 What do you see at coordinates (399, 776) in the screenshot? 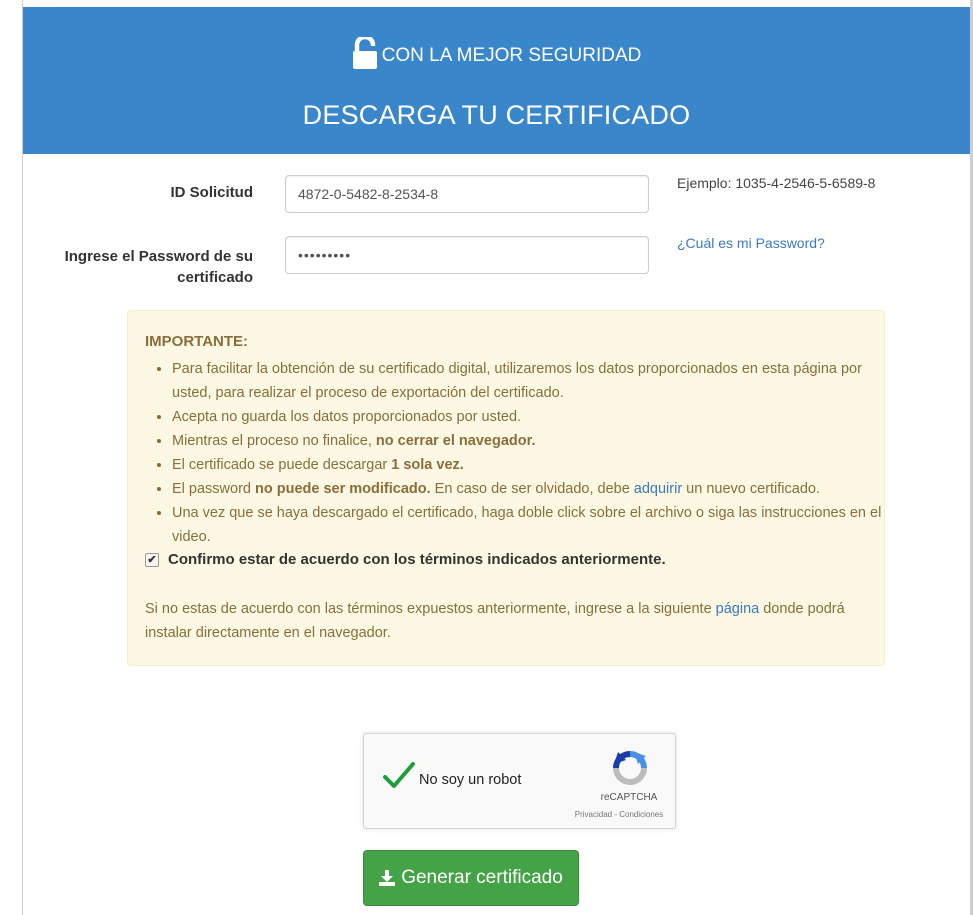
I see `checkmark-icon` at bounding box center [399, 776].